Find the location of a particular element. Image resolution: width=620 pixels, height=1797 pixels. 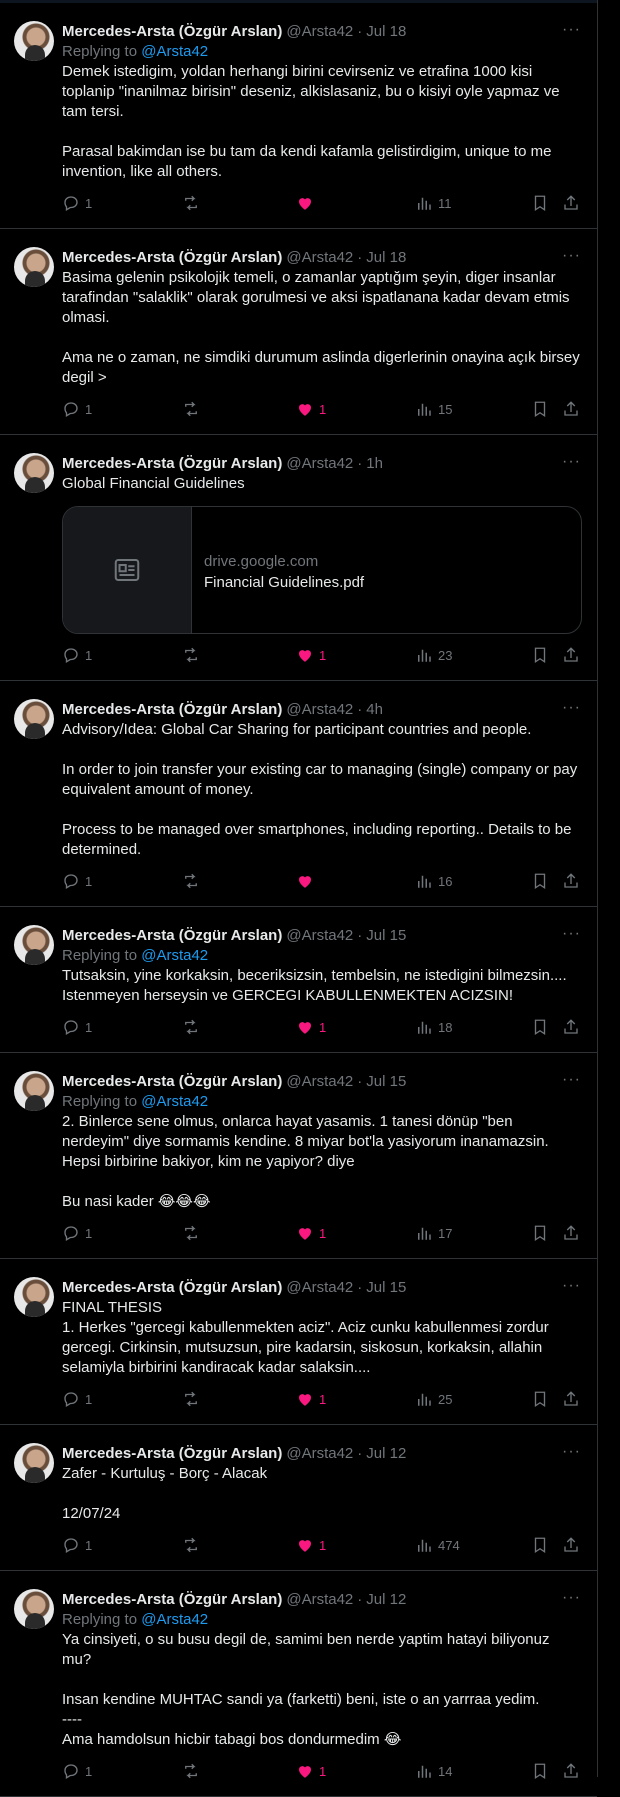

link-card: drive.google.com Financial Guidelines.pdf is located at coordinates (322, 570).